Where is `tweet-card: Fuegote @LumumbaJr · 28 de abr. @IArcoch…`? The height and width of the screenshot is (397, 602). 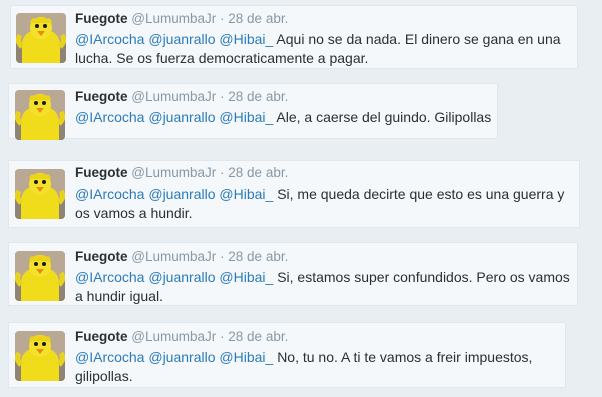
tweet-card: Fuegote @LumumbaJr · 28 de abr. @IArcoch… is located at coordinates (253, 111).